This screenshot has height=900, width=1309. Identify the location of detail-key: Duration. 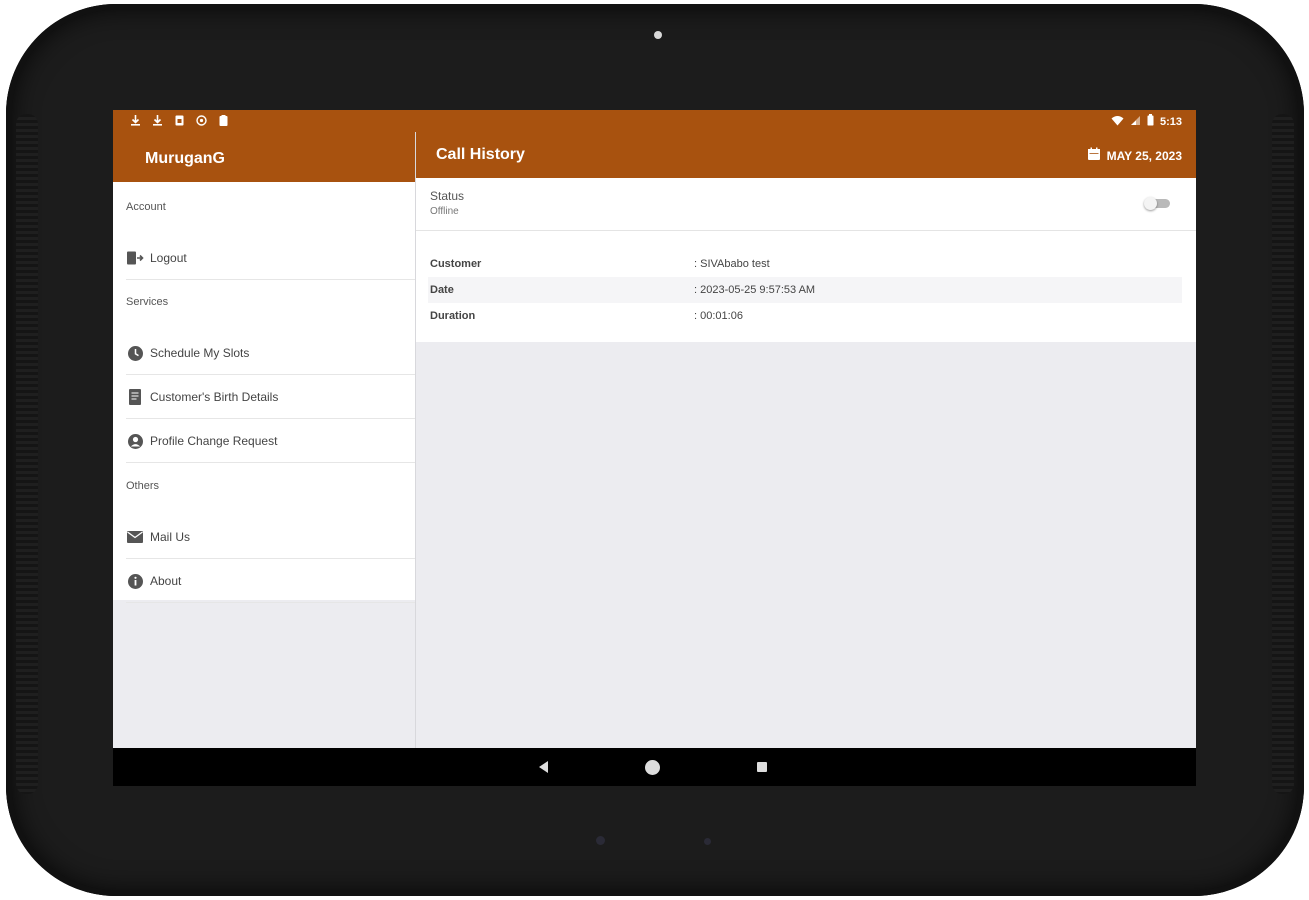
(453, 316).